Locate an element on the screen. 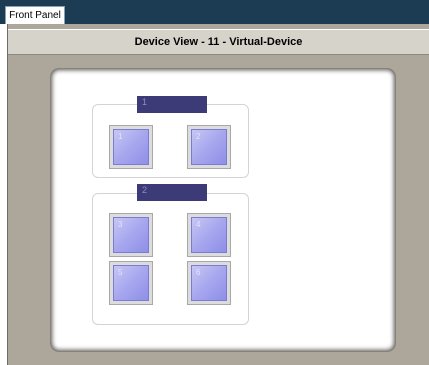 The width and height of the screenshot is (429, 365). slot-group-label: 1 is located at coordinates (172, 104).